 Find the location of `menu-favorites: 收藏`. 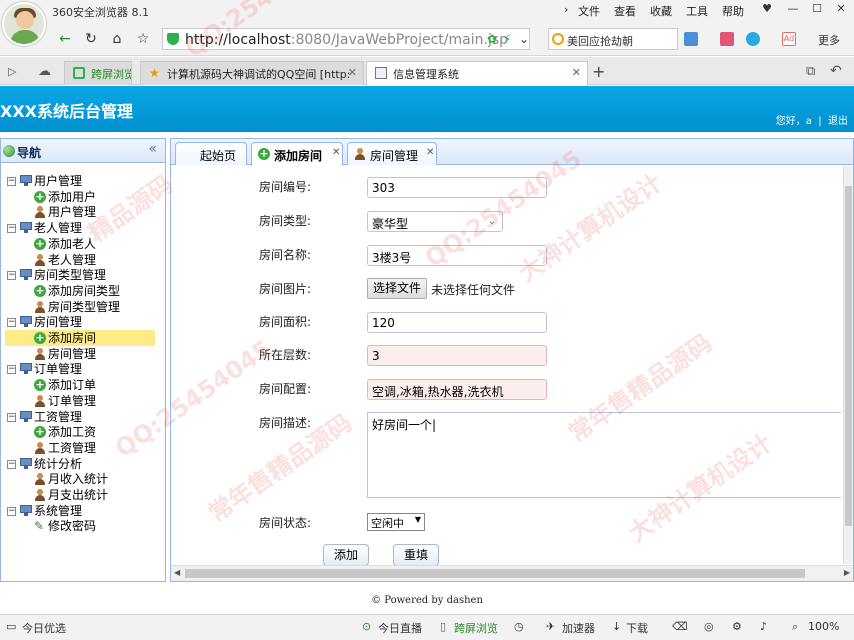

menu-favorites: 收藏 is located at coordinates (661, 11).